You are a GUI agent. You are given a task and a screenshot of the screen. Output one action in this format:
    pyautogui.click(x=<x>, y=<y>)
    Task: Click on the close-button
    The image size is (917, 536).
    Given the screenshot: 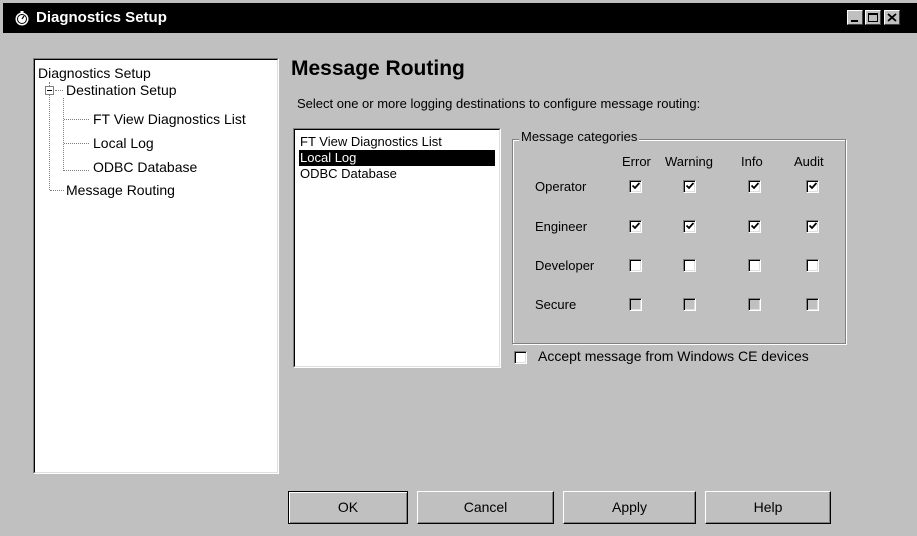 What is the action you would take?
    pyautogui.click(x=892, y=17)
    